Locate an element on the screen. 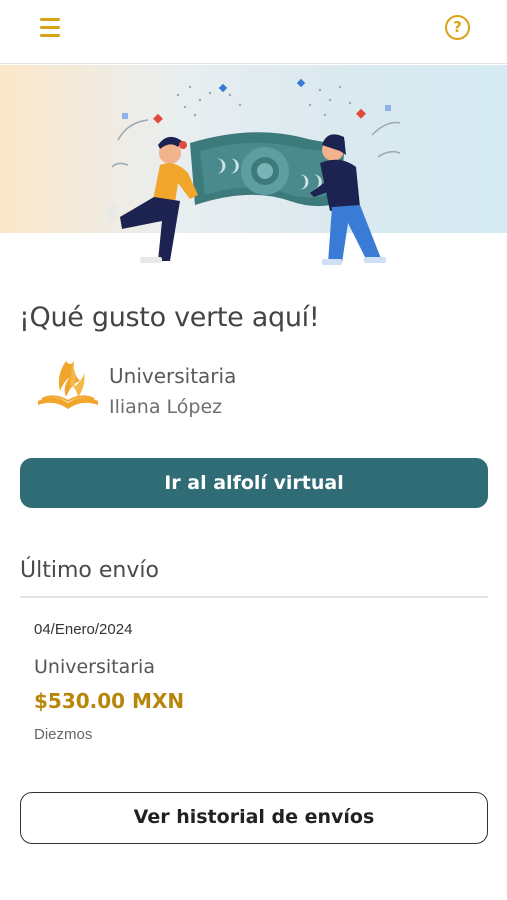 The width and height of the screenshot is (507, 900). shipment-amount: $530.00 MXN is located at coordinates (109, 701).